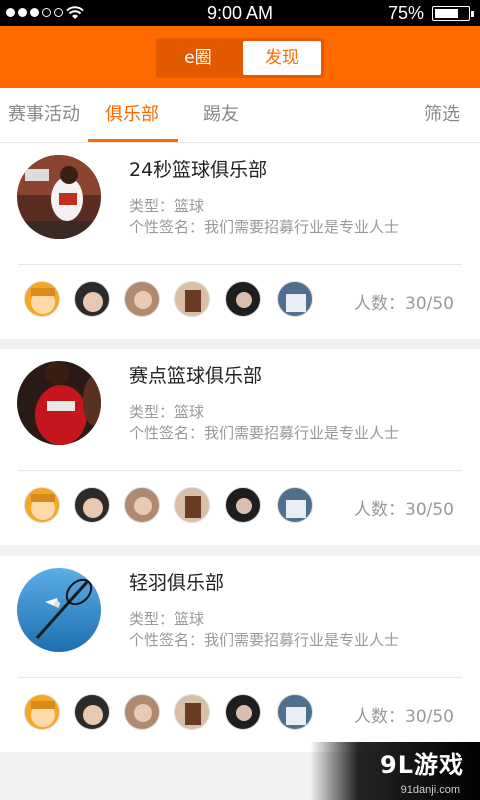  I want to click on club-name: 赛点篮球俱乐部, so click(196, 376).